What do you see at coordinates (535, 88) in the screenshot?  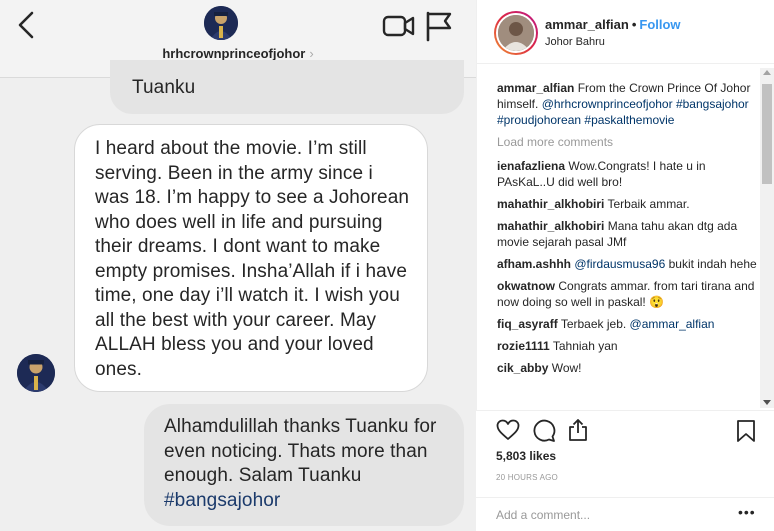 I see `comment-username: ammar_alfian` at bounding box center [535, 88].